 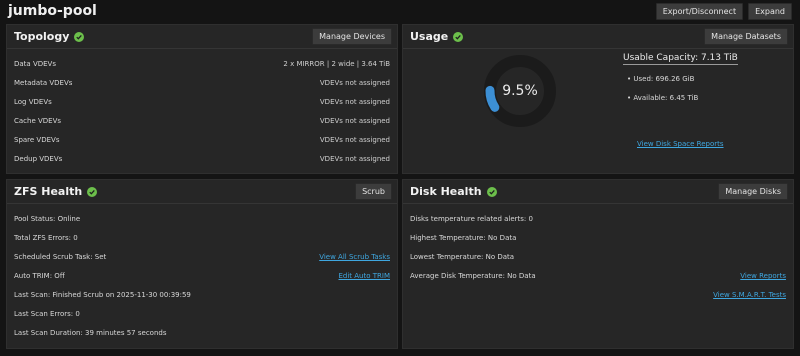 I want to click on pool-status: Pool Status: Online, so click(x=47, y=219).